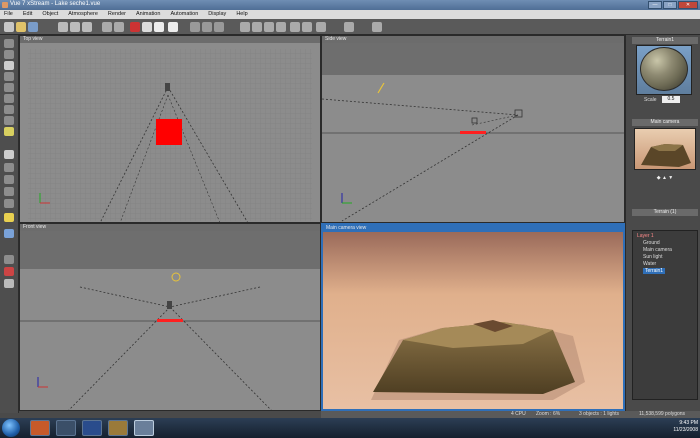 Image resolution: width=700 pixels, height=438 pixels. What do you see at coordinates (9, 167) in the screenshot?
I see `metablob-icon` at bounding box center [9, 167].